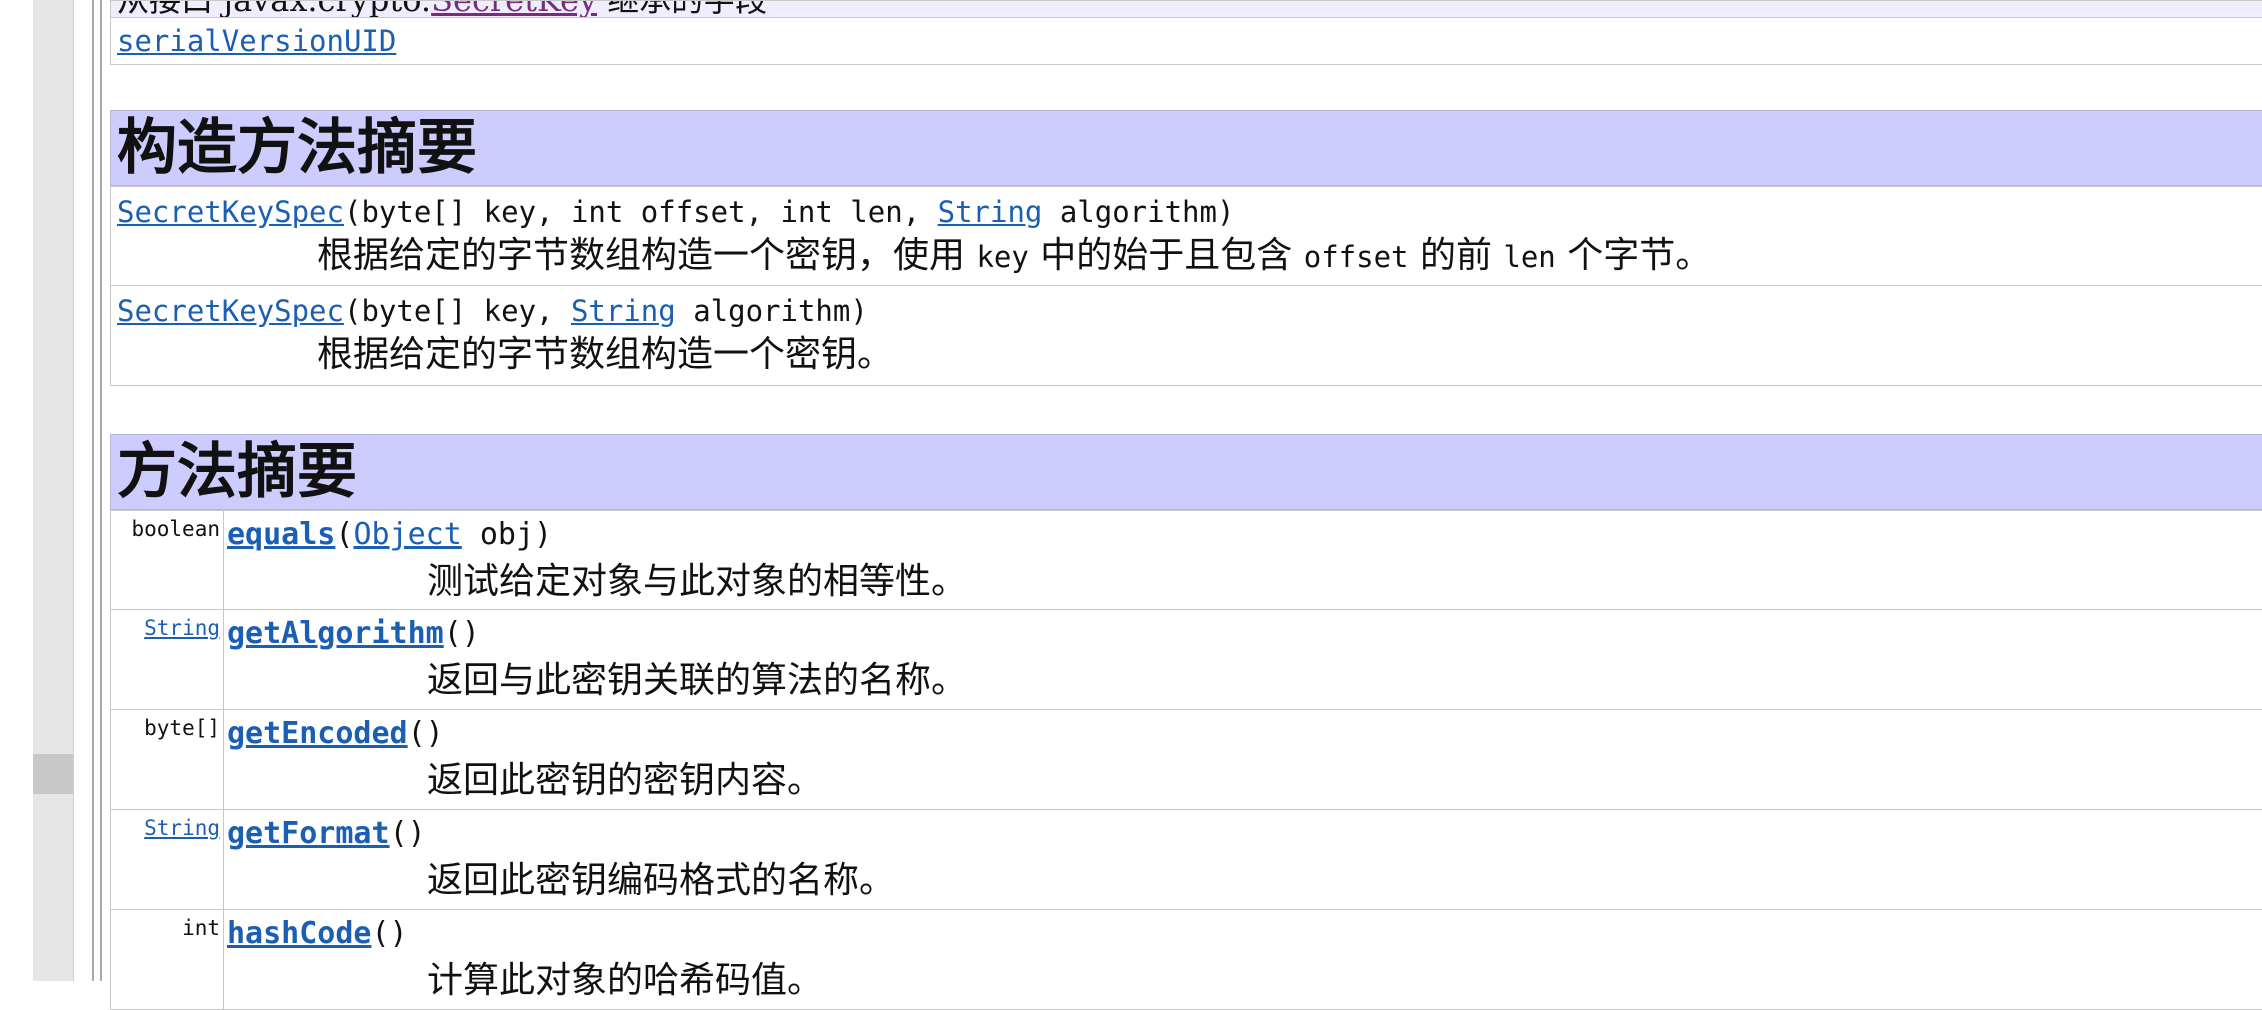 This screenshot has height=1010, width=2262. I want to click on method-row: String getAlgorithm() 返回与此密钥关联的算法的名称。, so click(1186, 660).